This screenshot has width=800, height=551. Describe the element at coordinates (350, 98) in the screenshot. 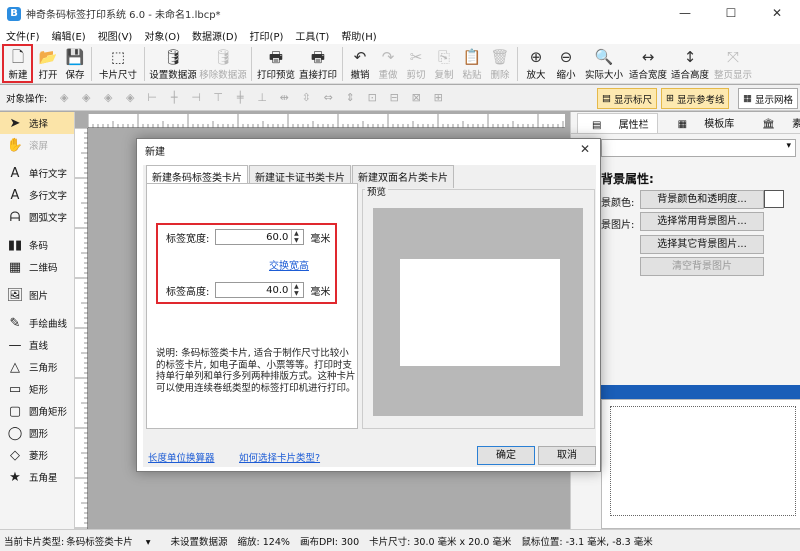

I see `same-height-icon: ⇕` at that location.